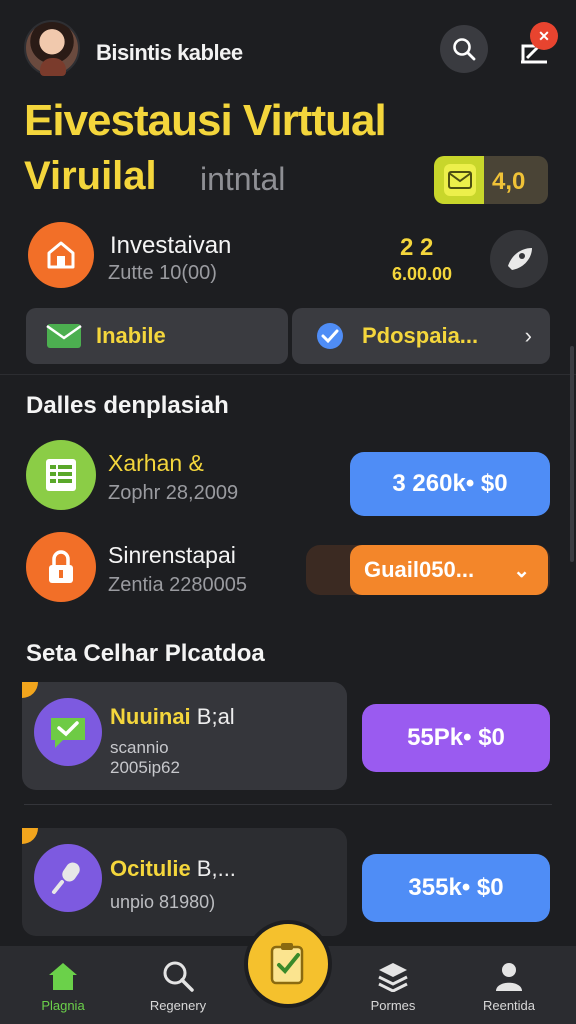 The width and height of the screenshot is (576, 1024). Describe the element at coordinates (330, 336) in the screenshot. I see `check-badge-icon` at that location.